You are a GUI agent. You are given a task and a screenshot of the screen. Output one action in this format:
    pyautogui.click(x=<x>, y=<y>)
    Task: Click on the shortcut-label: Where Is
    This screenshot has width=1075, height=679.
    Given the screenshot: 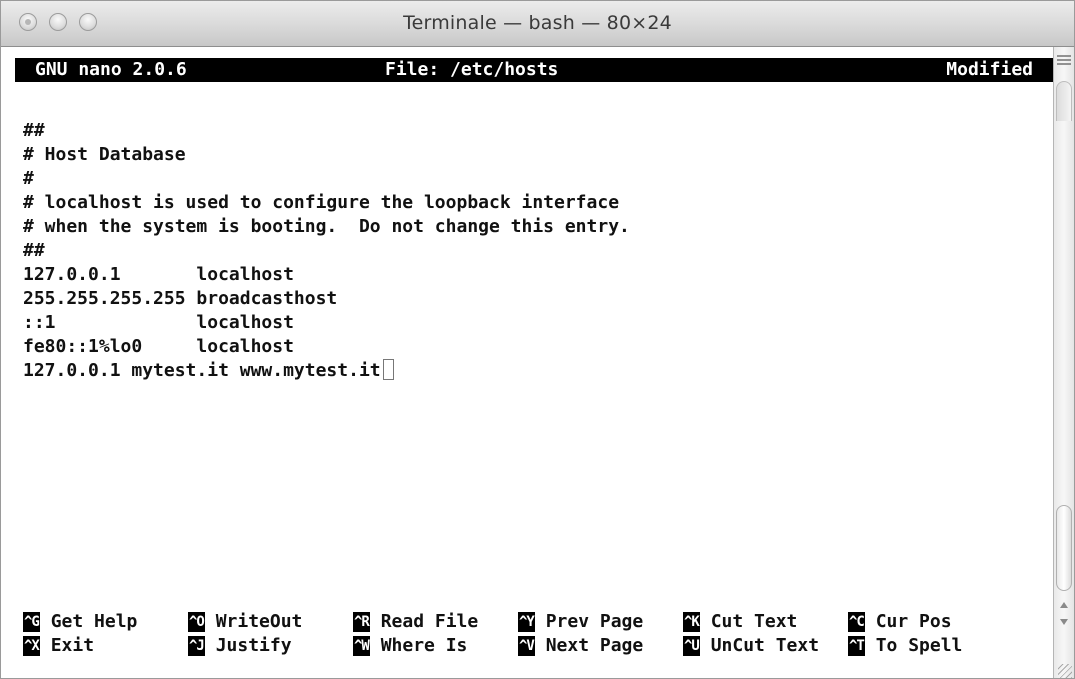 What is the action you would take?
    pyautogui.click(x=424, y=645)
    